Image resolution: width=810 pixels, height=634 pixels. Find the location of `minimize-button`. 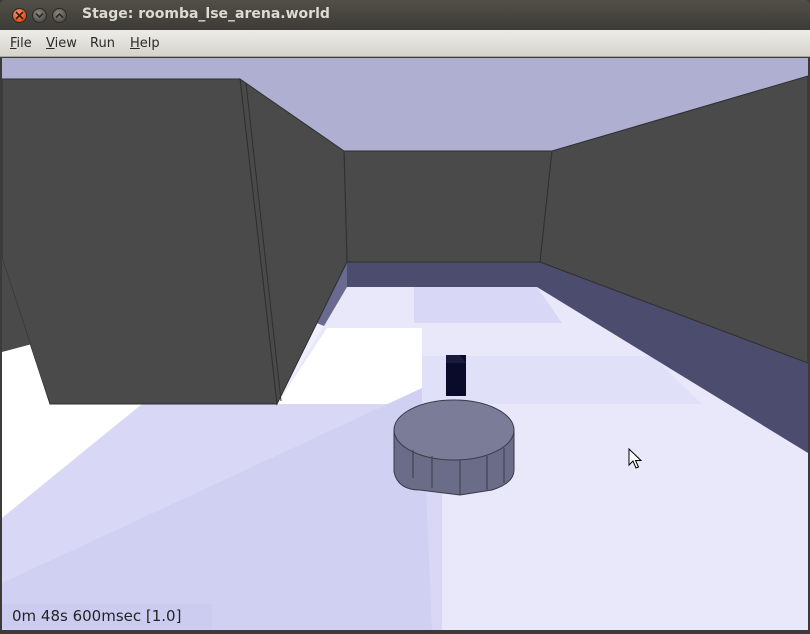

minimize-button is located at coordinates (39, 15).